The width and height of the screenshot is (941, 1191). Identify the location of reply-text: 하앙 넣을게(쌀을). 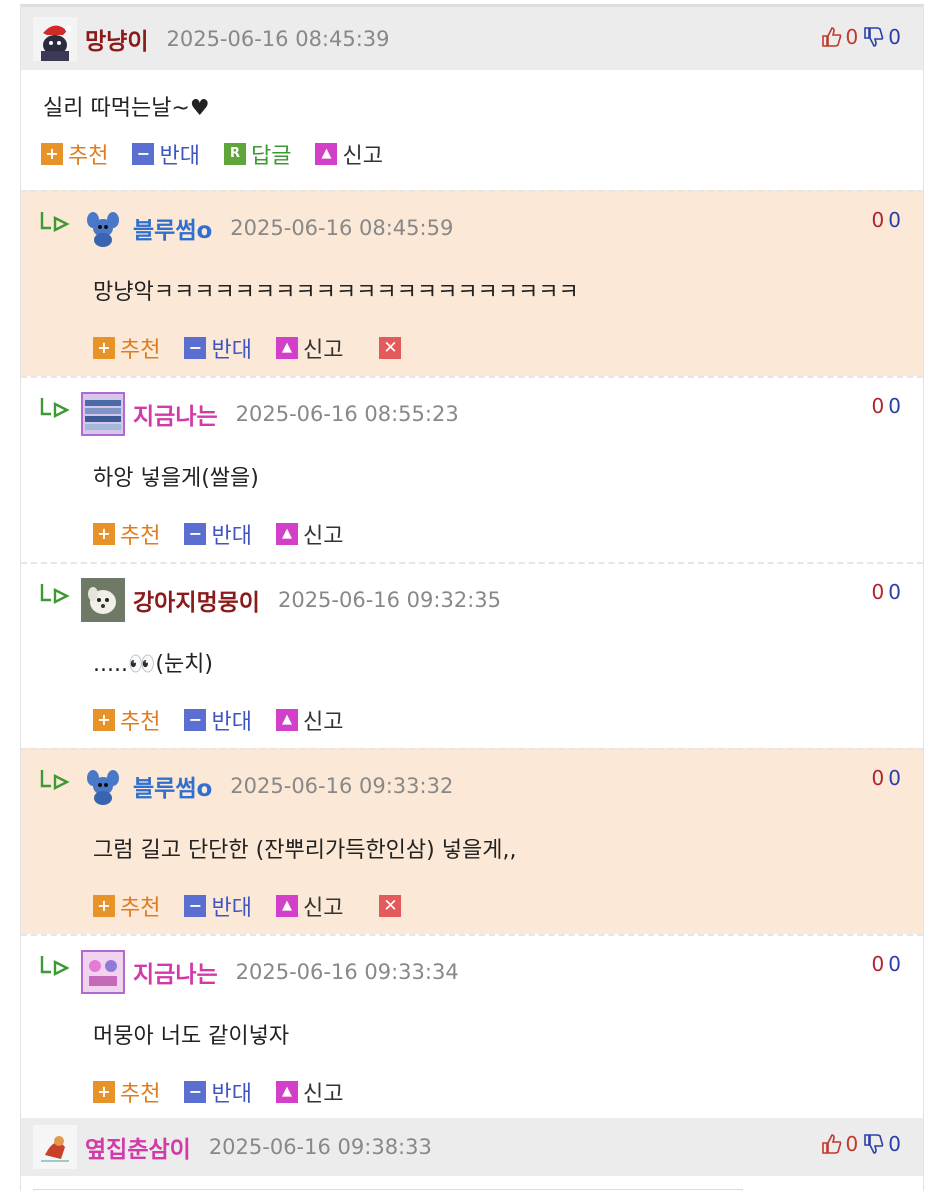
(176, 478).